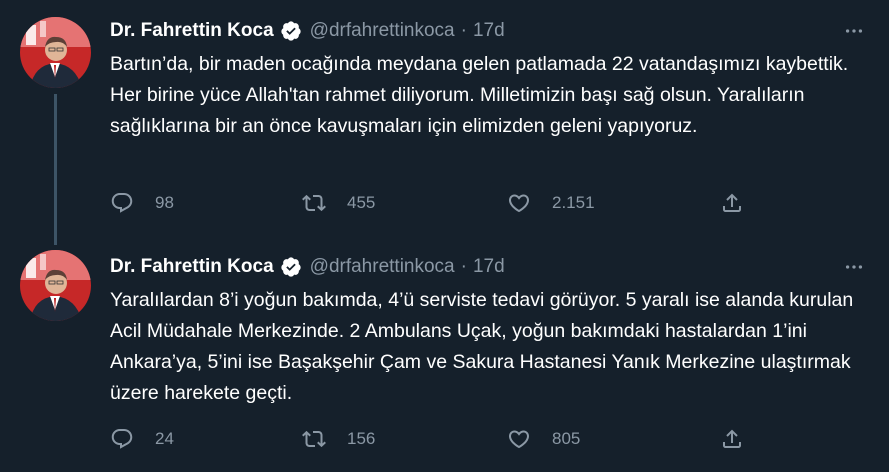 The image size is (889, 472). I want to click on like-count: 2.151, so click(573, 202).